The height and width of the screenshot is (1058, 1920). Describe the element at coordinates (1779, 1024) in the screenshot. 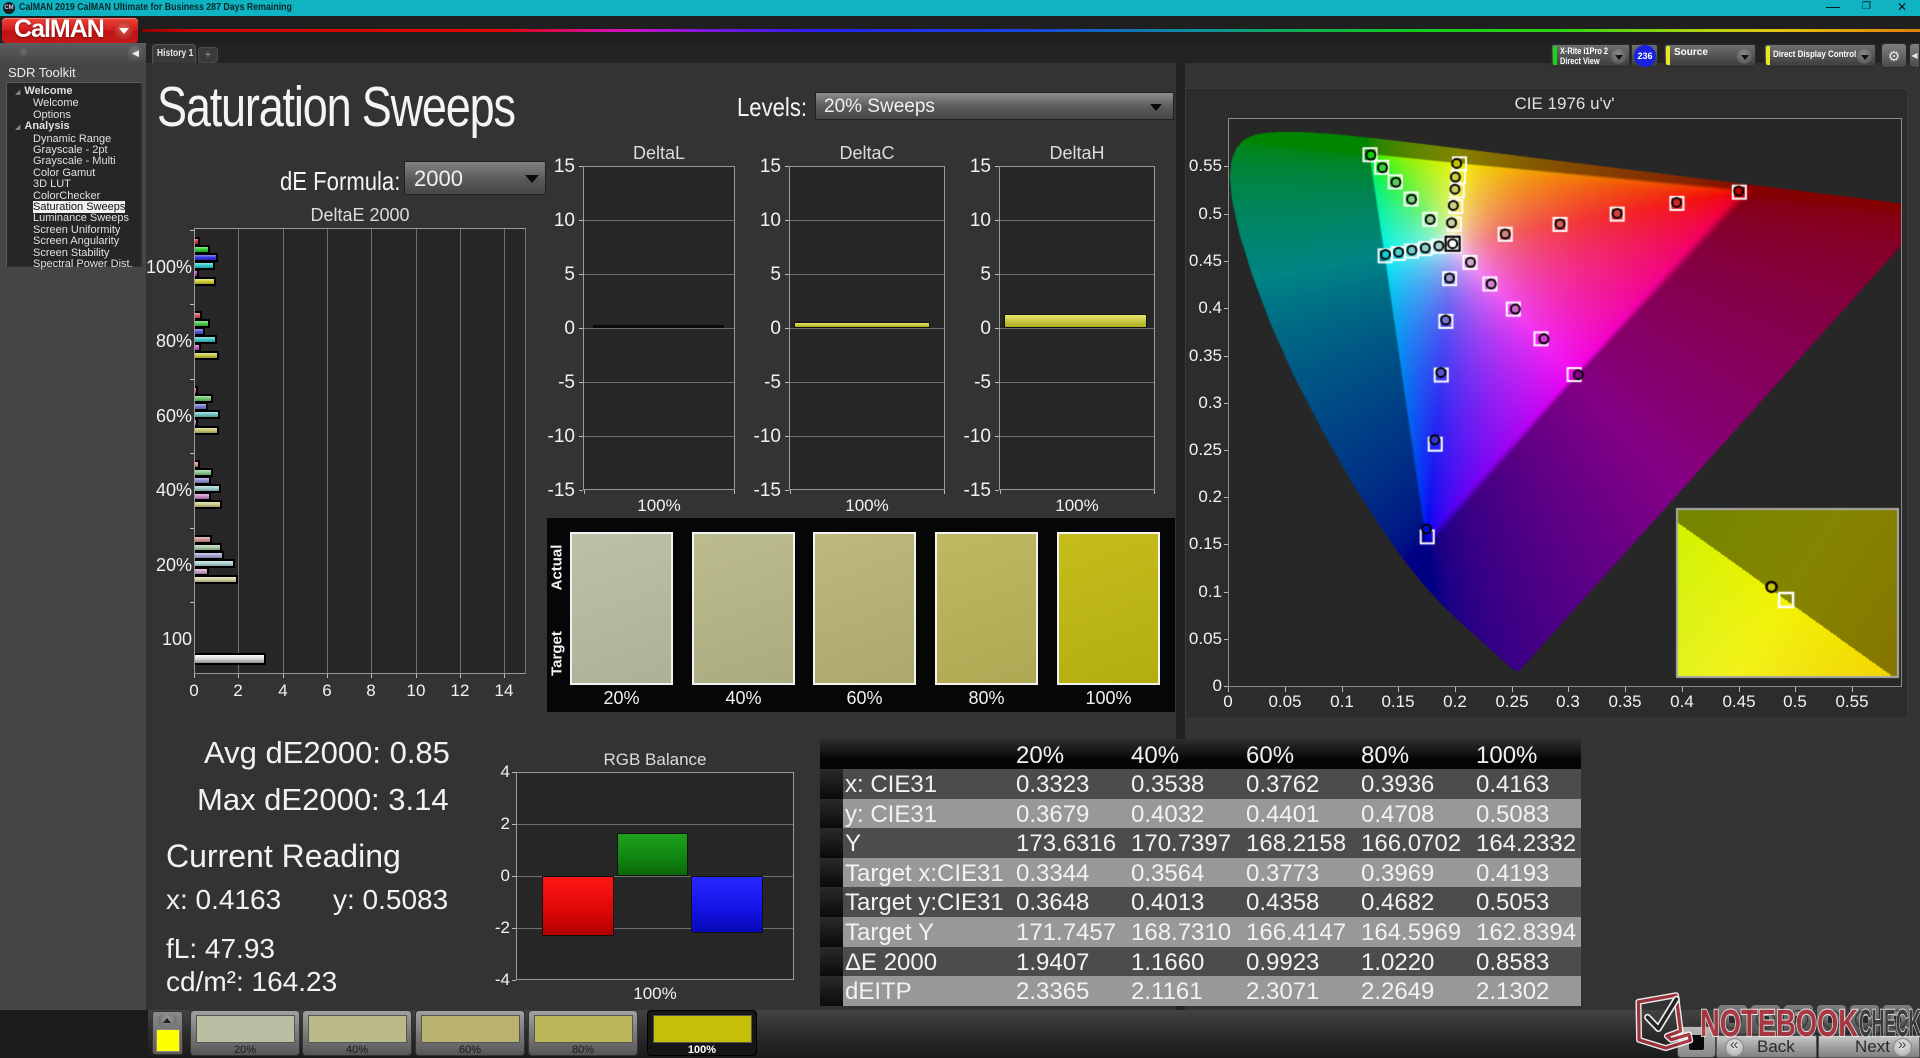

I see `svg-text: NOTEBOOK` at that location.